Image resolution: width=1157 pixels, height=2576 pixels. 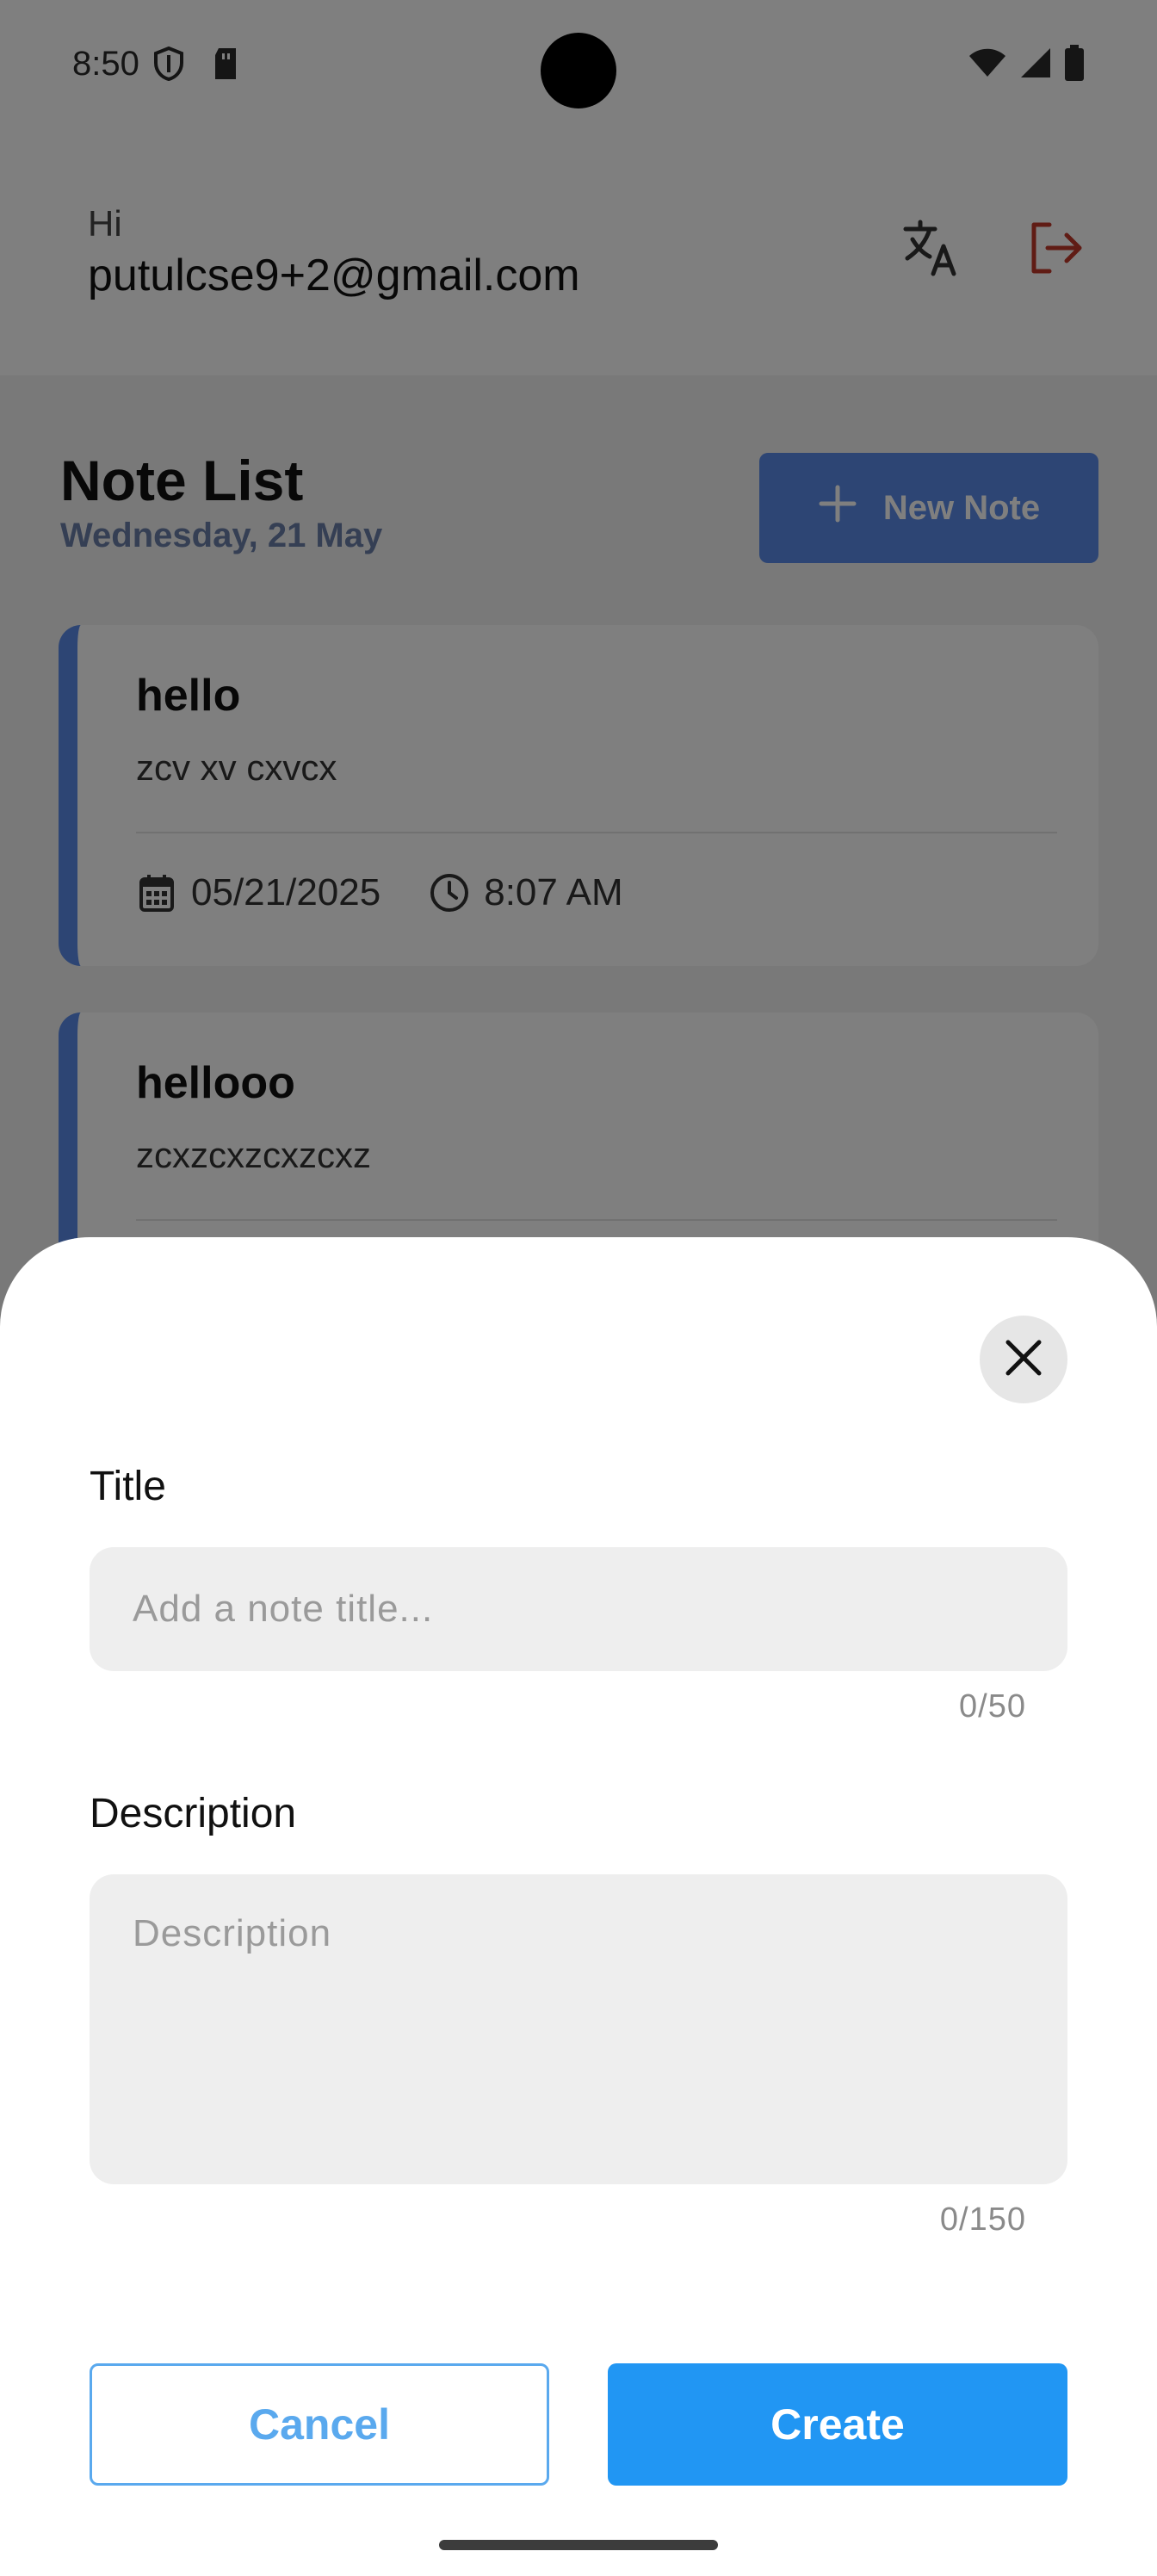 I want to click on home-indicator, so click(x=579, y=2545).